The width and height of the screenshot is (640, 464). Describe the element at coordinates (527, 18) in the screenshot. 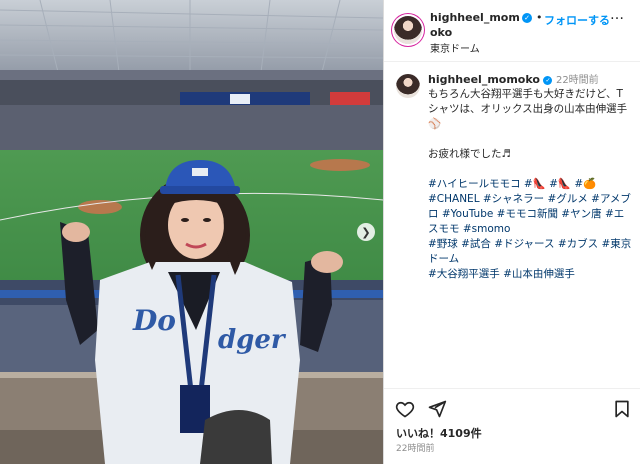

I see `verified-badge-icon: ✓` at that location.